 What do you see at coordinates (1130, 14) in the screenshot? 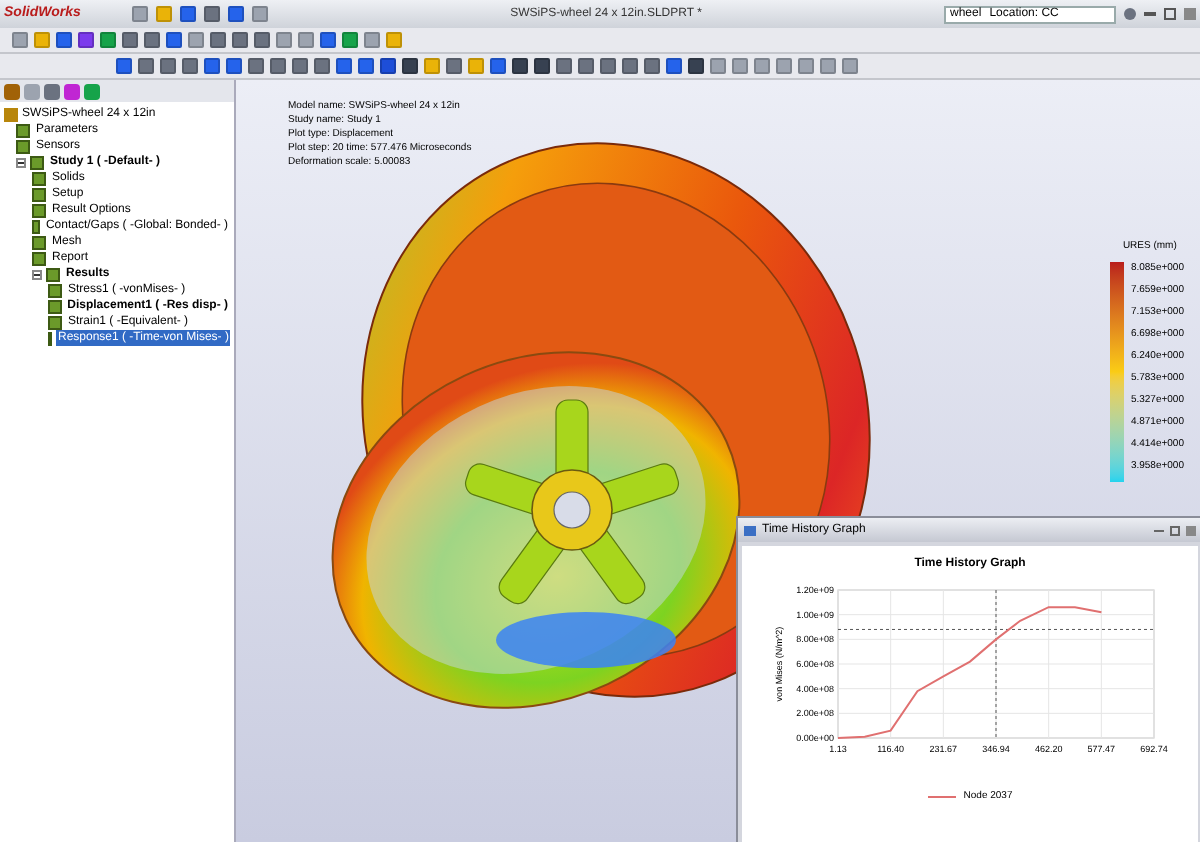
I see `help-icon` at bounding box center [1130, 14].